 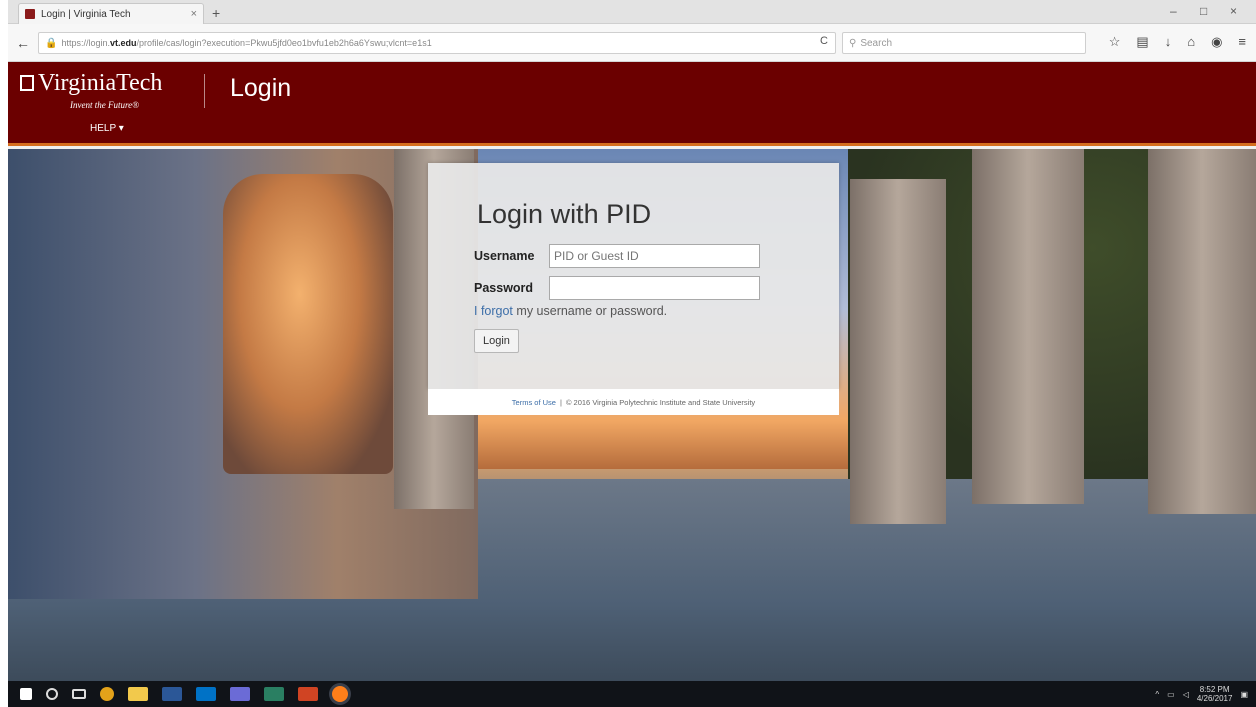 What do you see at coordinates (1191, 42) in the screenshot?
I see `home-icon: ⌂` at bounding box center [1191, 42].